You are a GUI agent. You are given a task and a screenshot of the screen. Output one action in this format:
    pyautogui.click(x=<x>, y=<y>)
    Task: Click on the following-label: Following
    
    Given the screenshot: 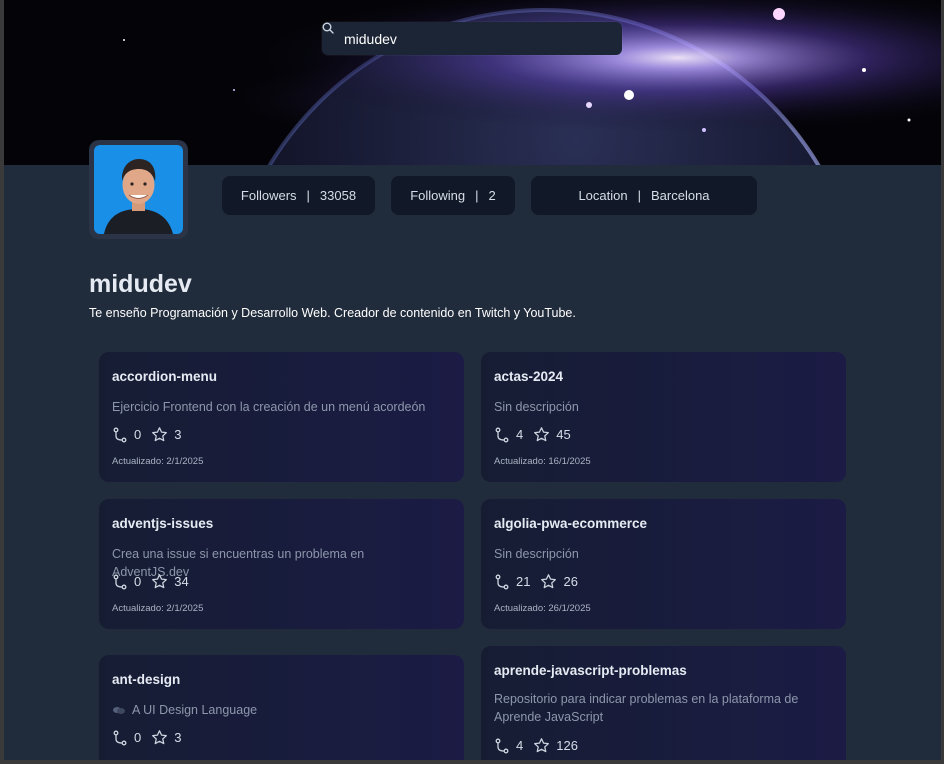 What is the action you would take?
    pyautogui.click(x=438, y=195)
    